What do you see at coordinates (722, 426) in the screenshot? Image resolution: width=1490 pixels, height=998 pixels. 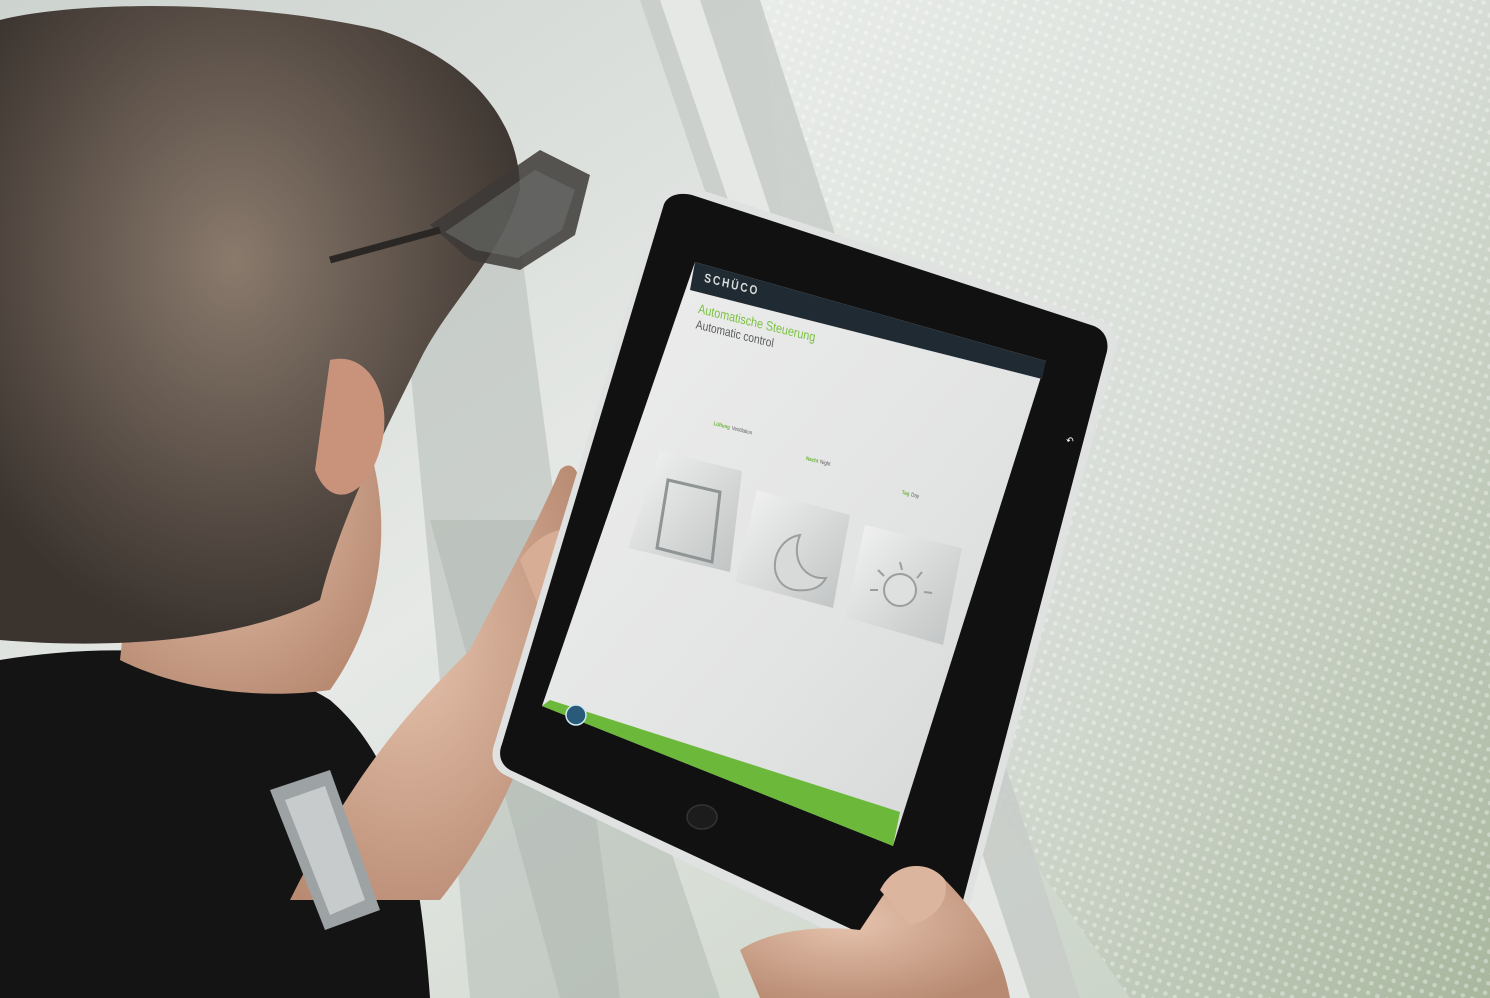 I see `tile-label-de: Lüftung` at bounding box center [722, 426].